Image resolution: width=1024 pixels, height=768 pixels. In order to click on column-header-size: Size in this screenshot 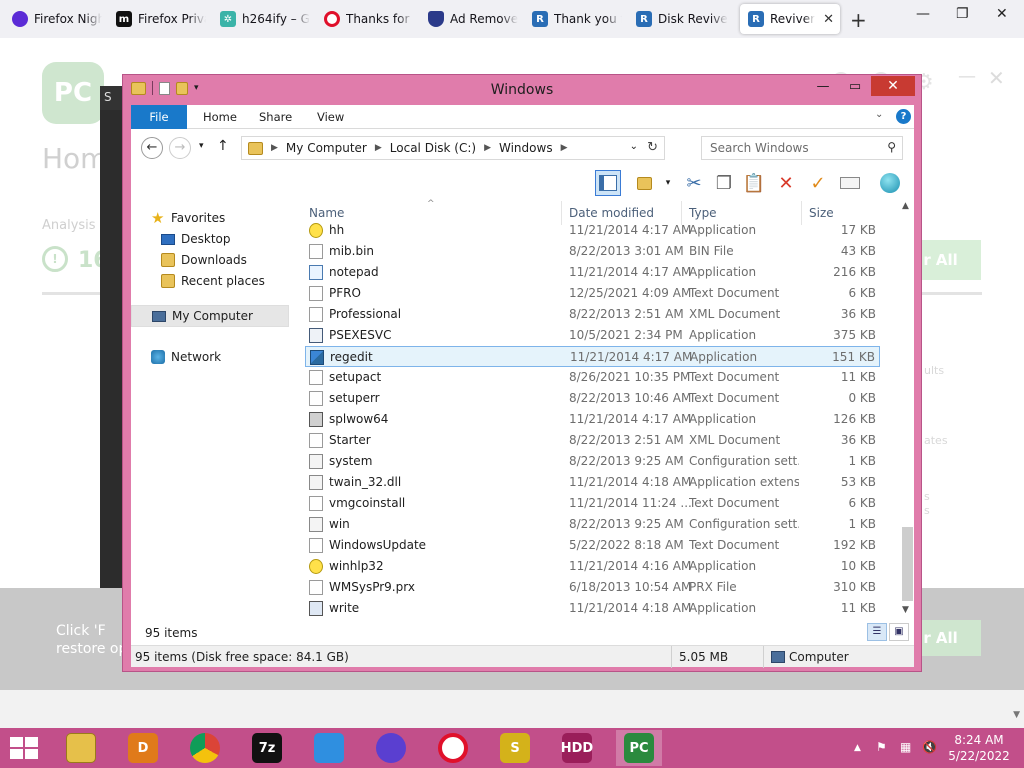, I will do `click(821, 213)`.